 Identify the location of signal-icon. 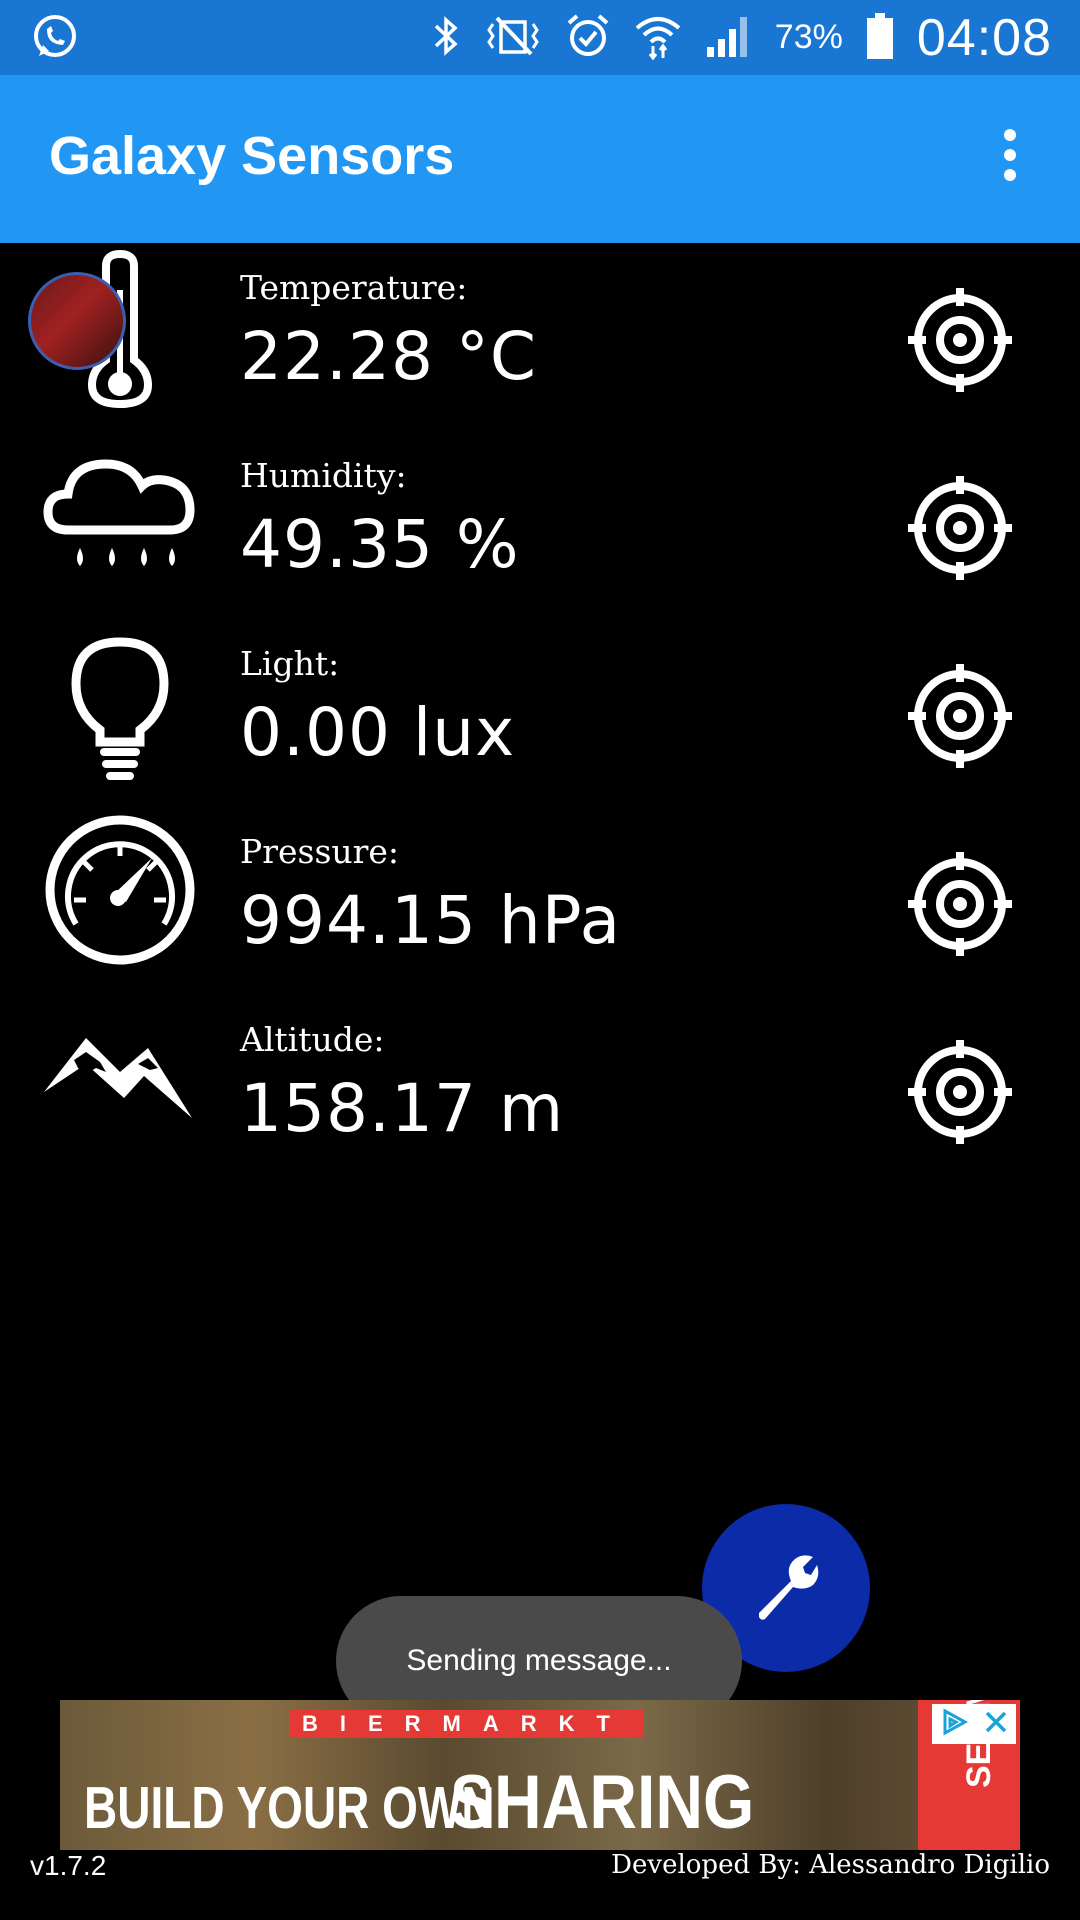
(729, 38).